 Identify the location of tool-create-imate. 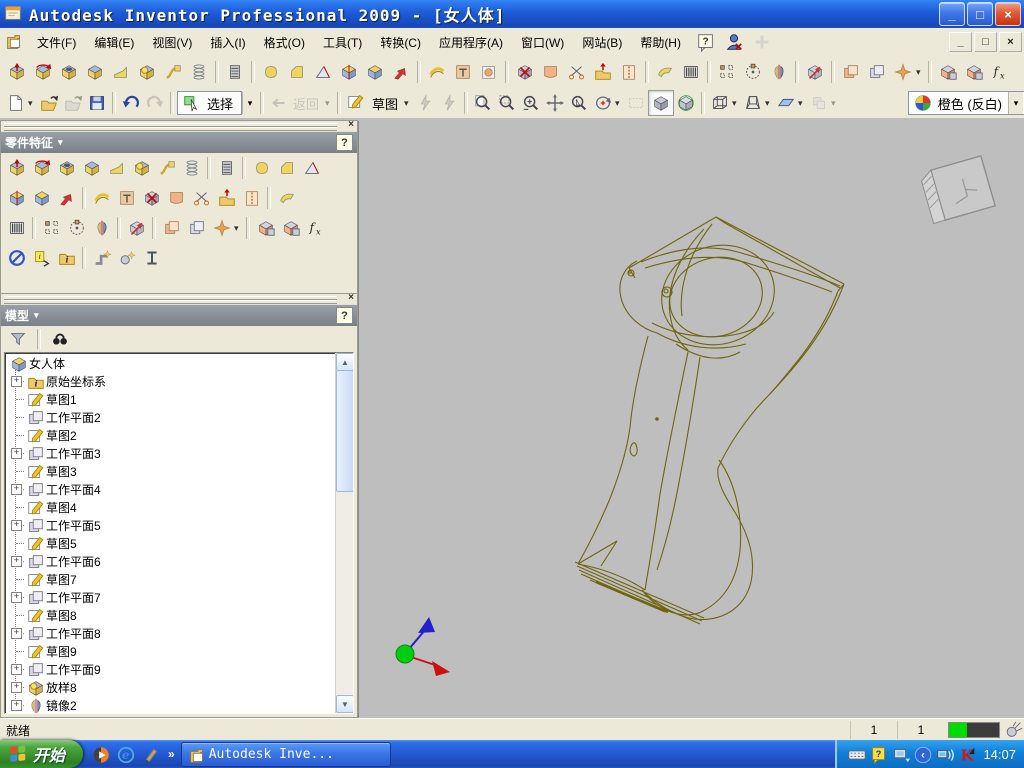
(101, 258).